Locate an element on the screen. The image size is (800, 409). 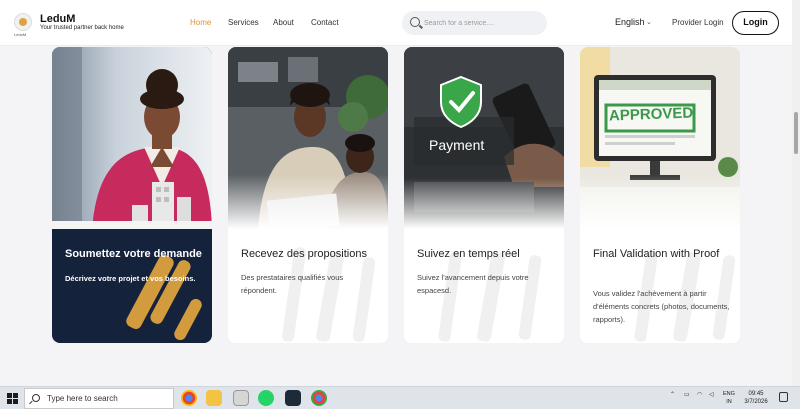
volume-icon: ◁ is located at coordinates (711, 394).